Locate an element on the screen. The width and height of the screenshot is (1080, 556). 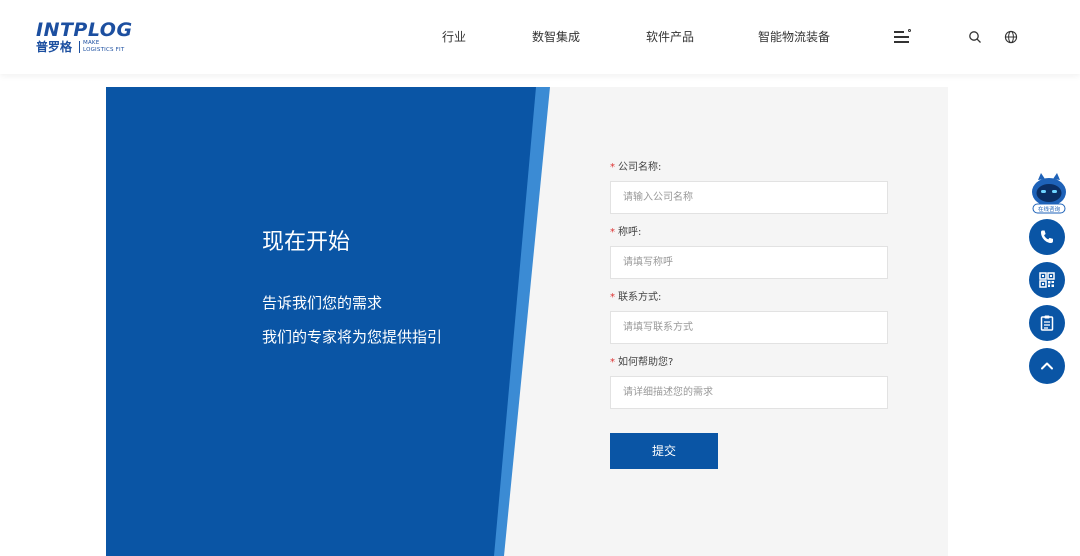
help-input is located at coordinates (749, 392).